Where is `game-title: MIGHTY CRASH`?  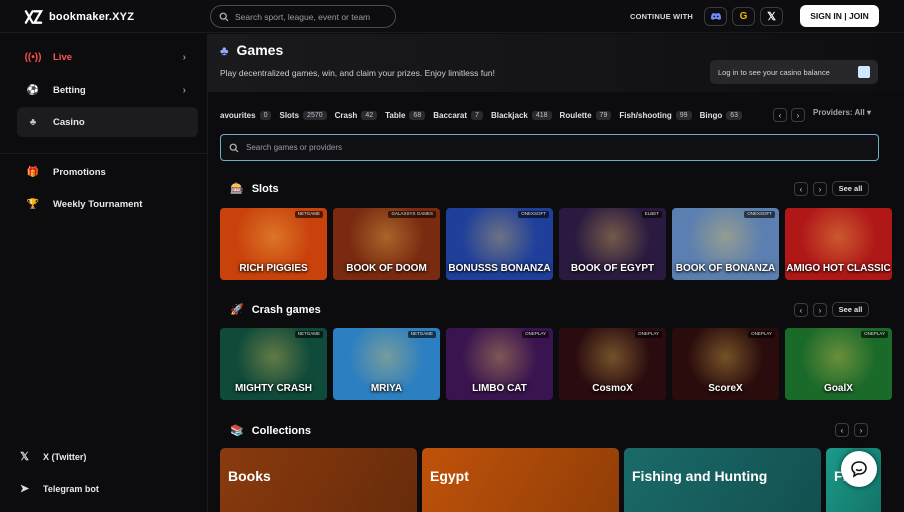 game-title: MIGHTY CRASH is located at coordinates (273, 388).